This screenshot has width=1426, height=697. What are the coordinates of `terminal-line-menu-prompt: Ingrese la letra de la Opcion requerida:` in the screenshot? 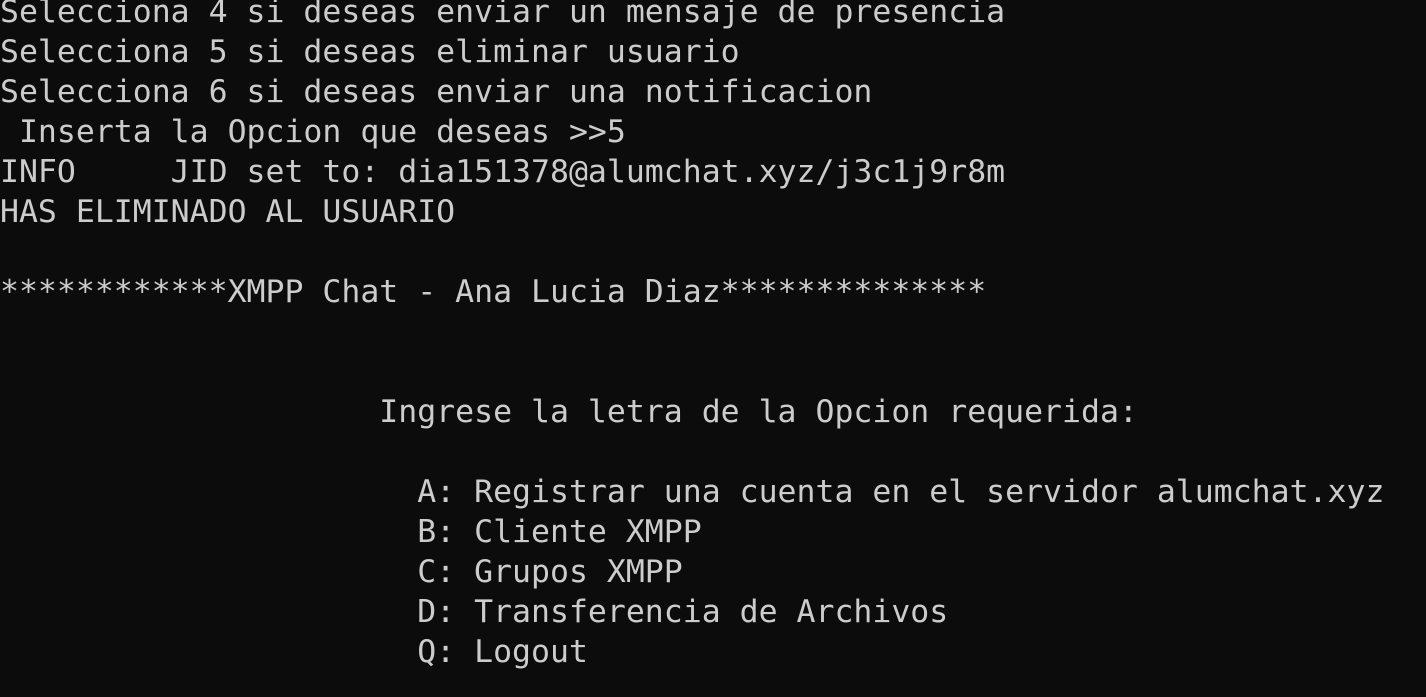 It's located at (569, 412).